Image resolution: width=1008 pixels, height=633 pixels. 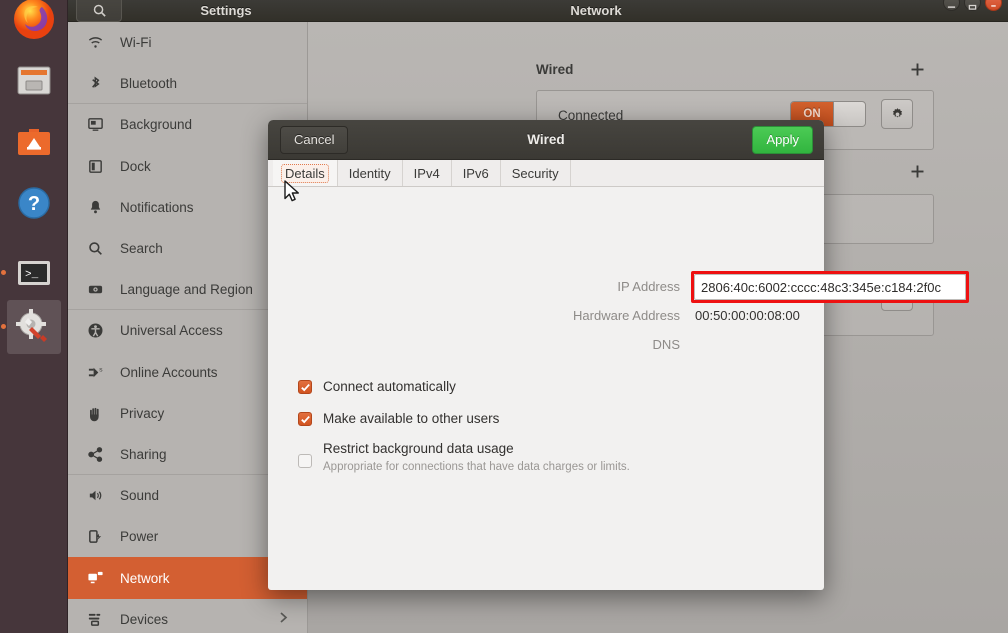 I want to click on sidebar-item-label: Bluetooth, so click(x=149, y=84).